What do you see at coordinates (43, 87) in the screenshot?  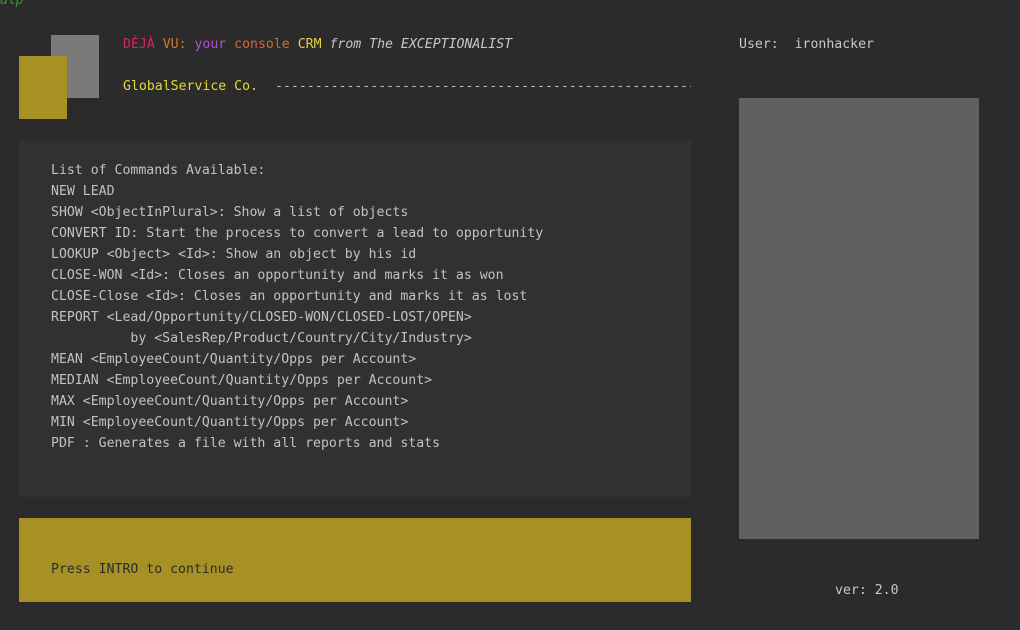 I see `logo-front-square` at bounding box center [43, 87].